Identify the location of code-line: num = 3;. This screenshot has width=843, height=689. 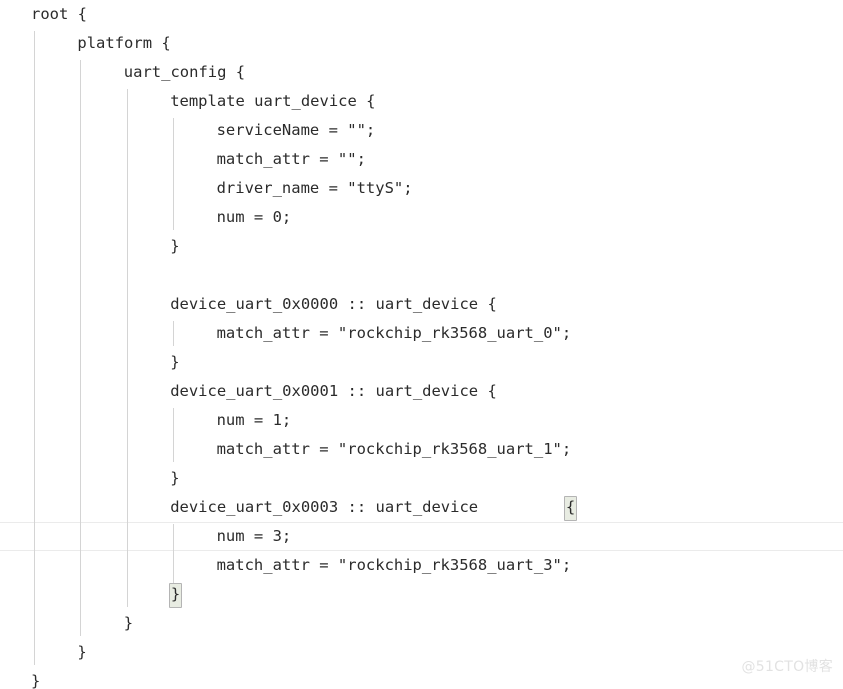
(146, 536).